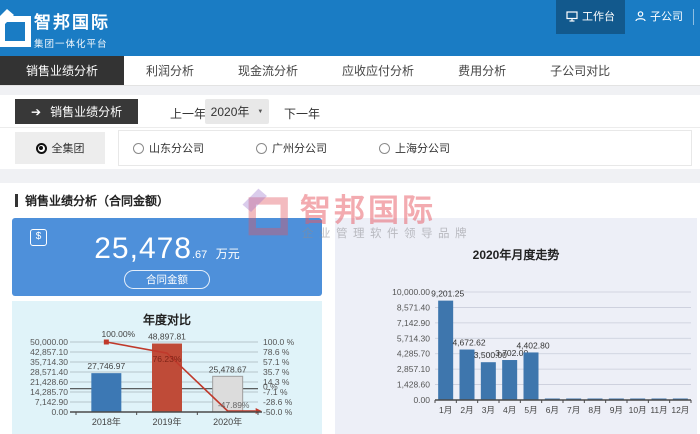 Image resolution: width=700 pixels, height=434 pixels. I want to click on radio-label: 上海分公司, so click(422, 149).